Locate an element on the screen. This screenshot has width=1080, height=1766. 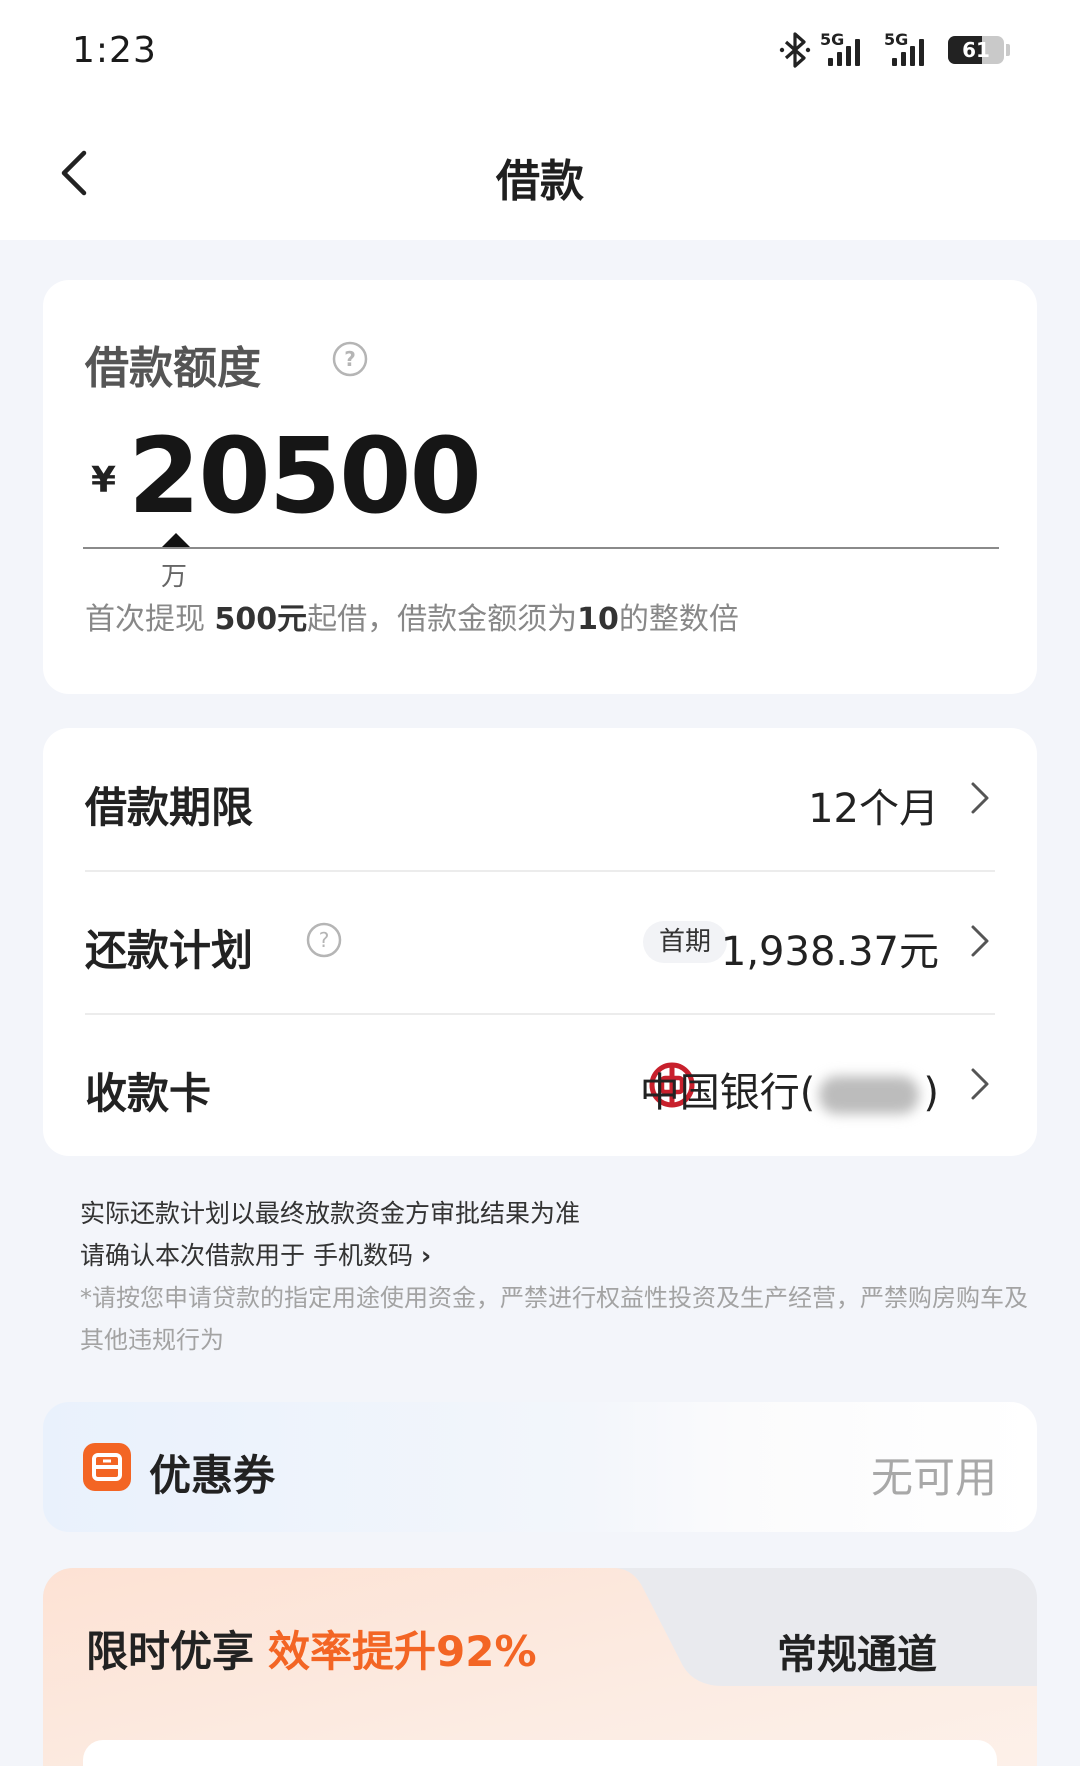
first-installment-badge: 首期 is located at coordinates (684, 942).